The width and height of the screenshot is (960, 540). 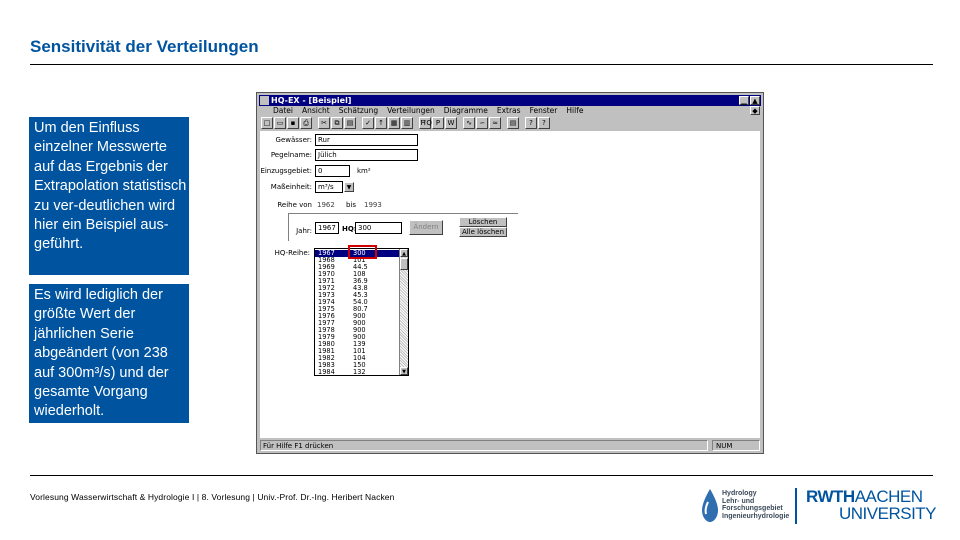 What do you see at coordinates (736, 445) in the screenshot?
I see `status-num: NUM` at bounding box center [736, 445].